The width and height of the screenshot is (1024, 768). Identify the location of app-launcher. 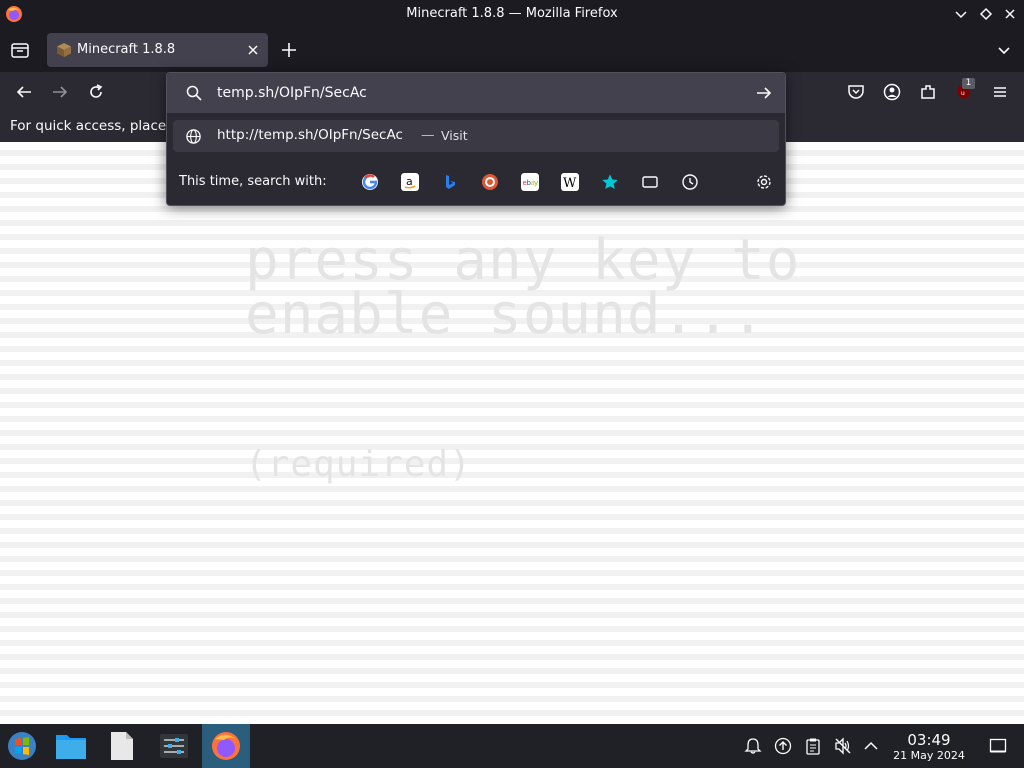
(24, 746).